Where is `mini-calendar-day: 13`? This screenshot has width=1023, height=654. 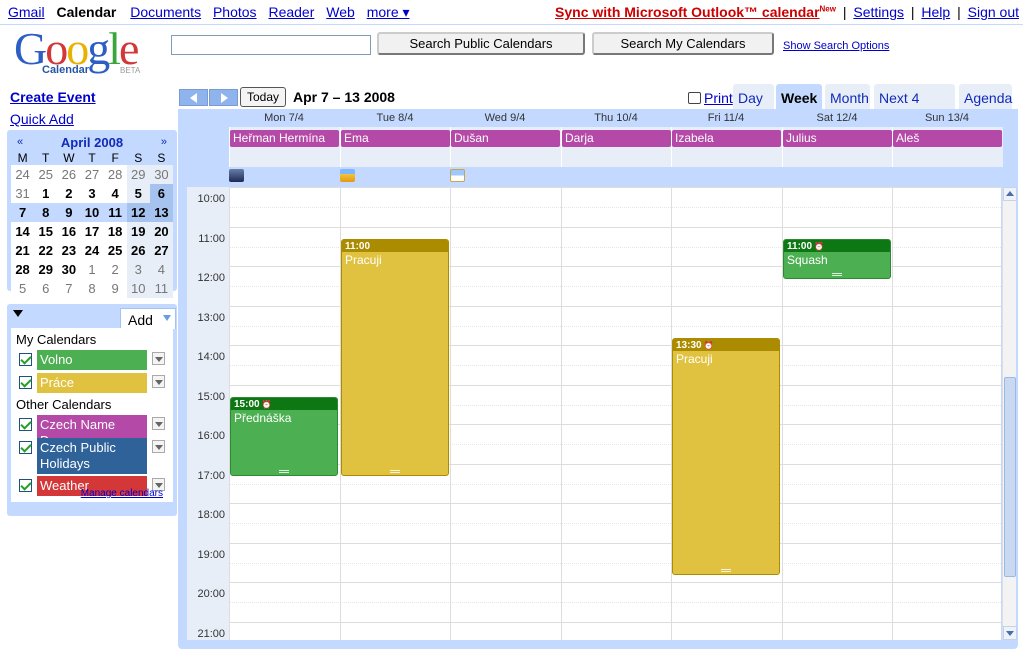
mini-calendar-day: 13 is located at coordinates (161, 212).